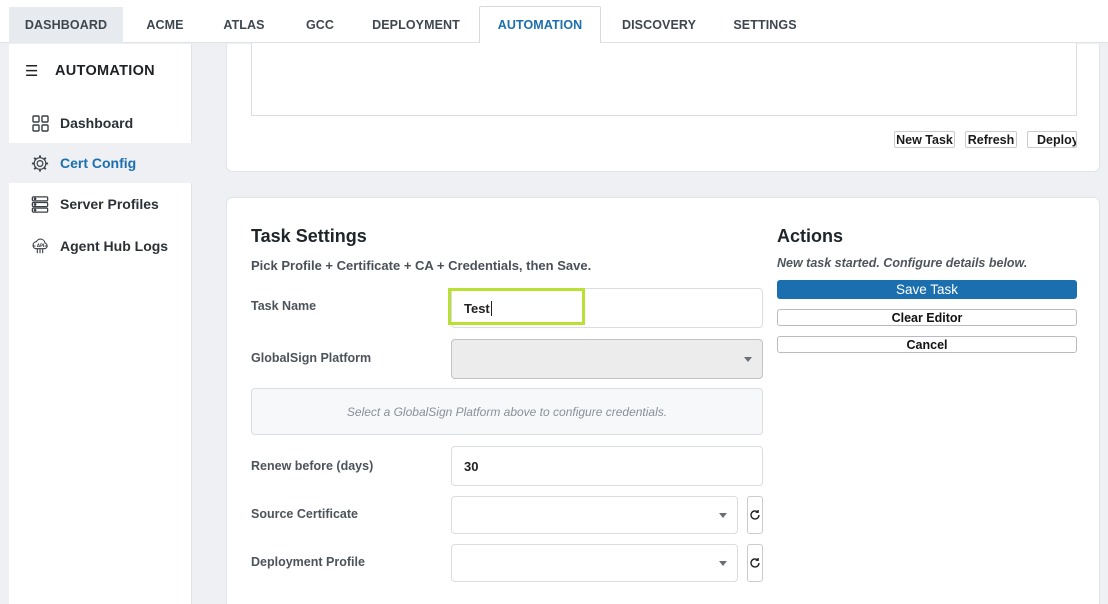 Image resolution: width=1108 pixels, height=604 pixels. What do you see at coordinates (308, 562) in the screenshot?
I see `deploy-profile-label: Deployment Profile` at bounding box center [308, 562].